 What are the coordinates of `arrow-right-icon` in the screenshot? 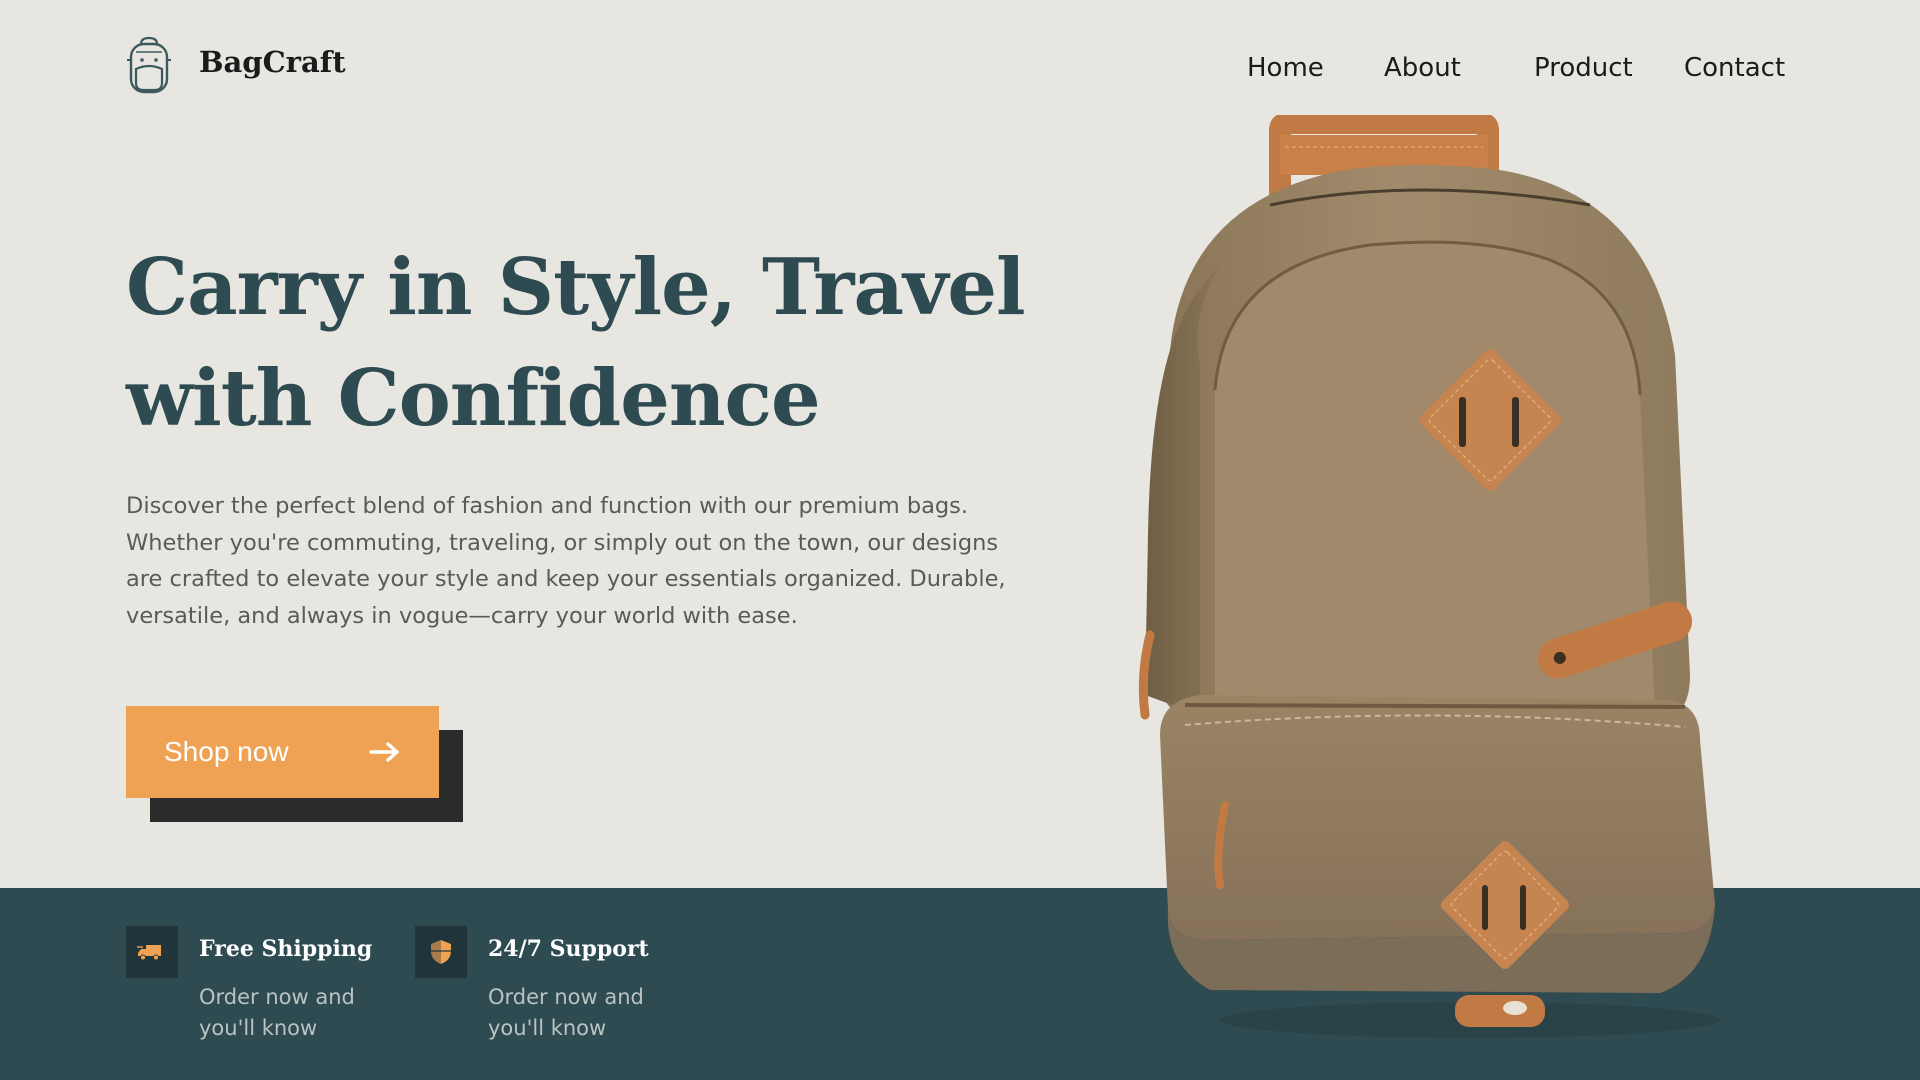 It's located at (384, 752).